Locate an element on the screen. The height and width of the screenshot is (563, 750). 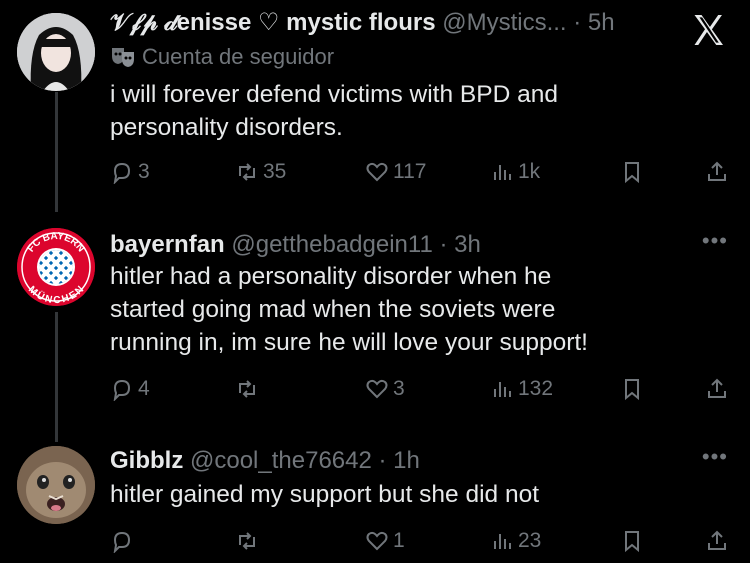
action-bar: 3 35 117 1k is located at coordinates (420, 177).